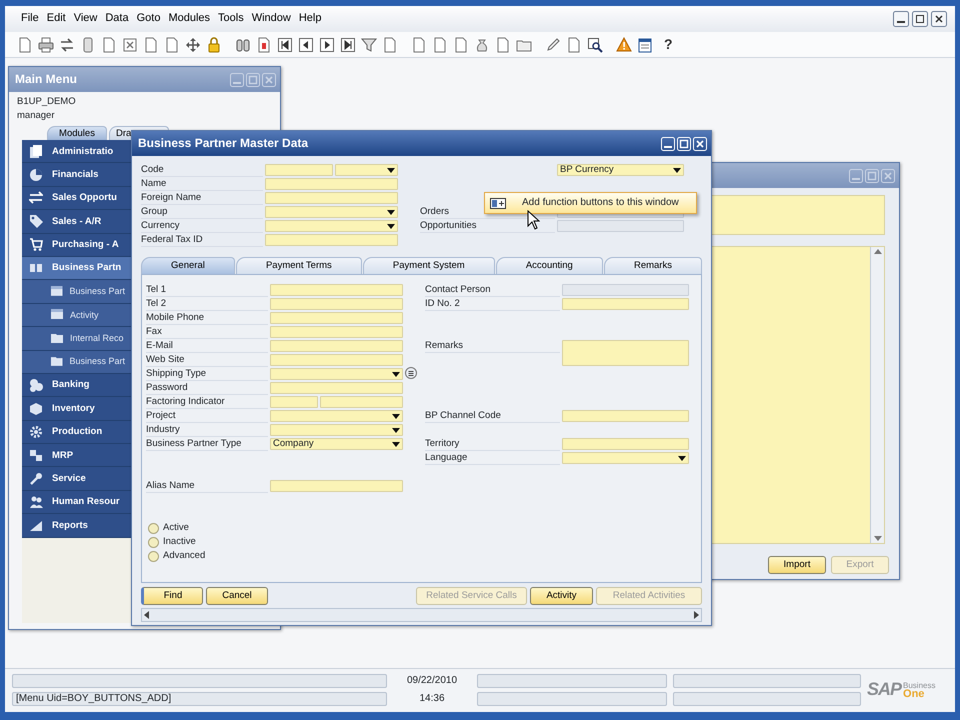 The width and height of the screenshot is (960, 720). Describe the element at coordinates (146, 615) in the screenshot. I see `left-arrow-icon` at that location.